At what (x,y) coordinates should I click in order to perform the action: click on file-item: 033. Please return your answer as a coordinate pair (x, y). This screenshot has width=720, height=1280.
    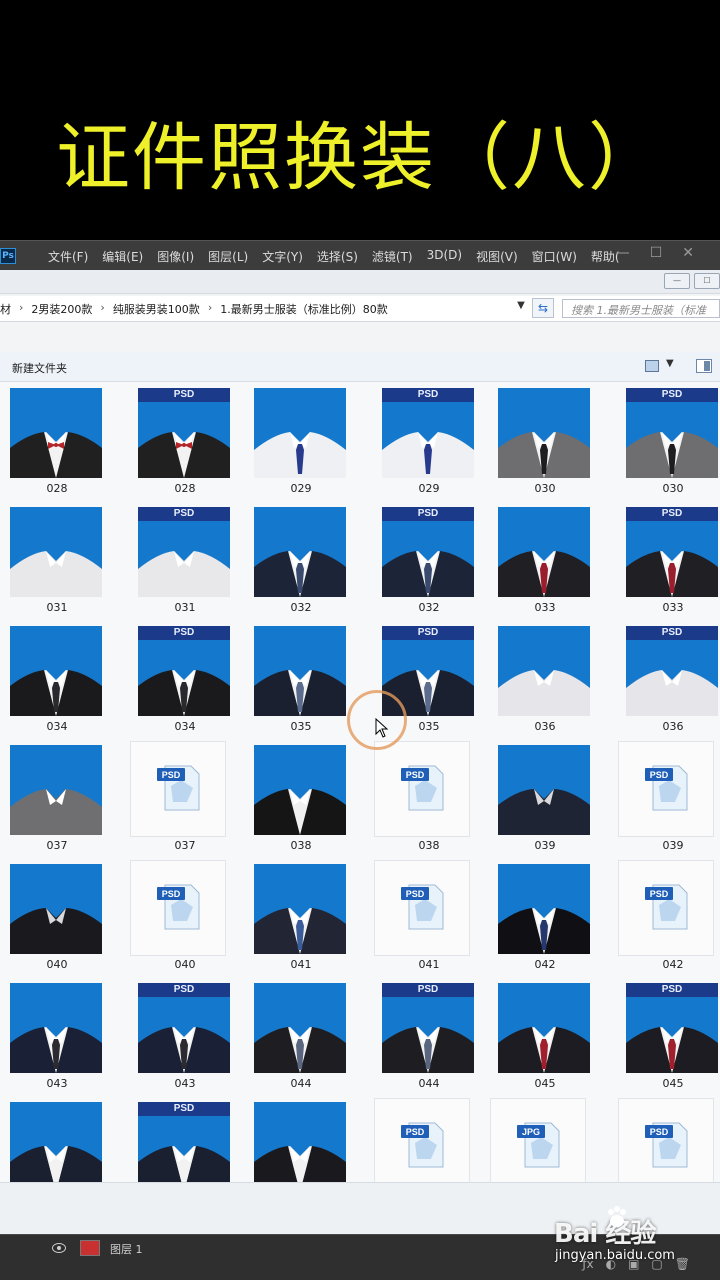
    Looking at the image, I should click on (545, 562).